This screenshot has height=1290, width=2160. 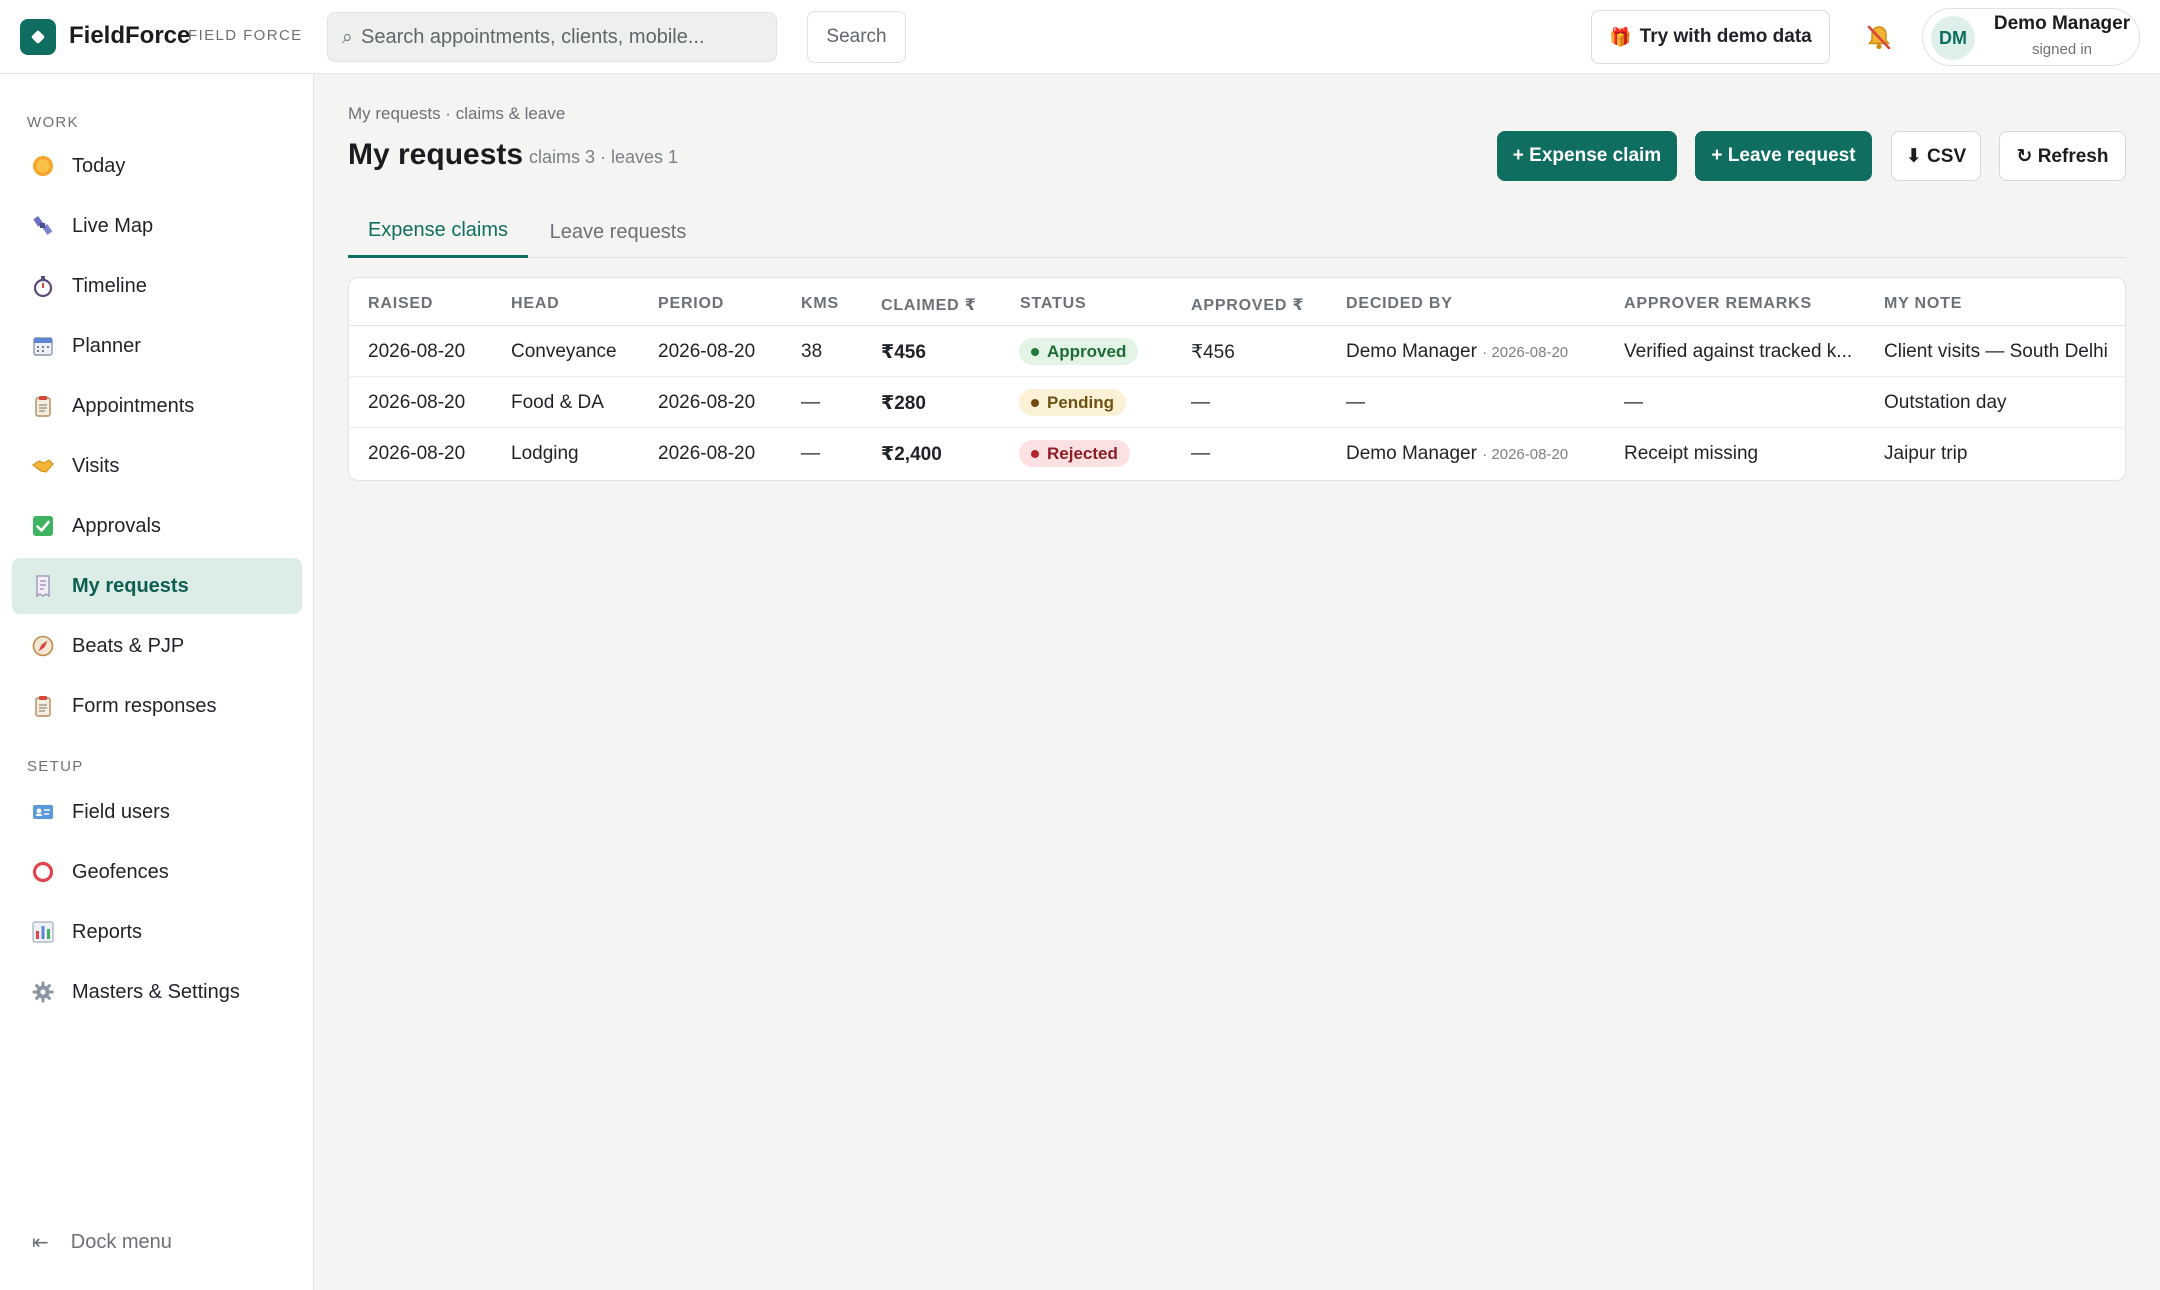 What do you see at coordinates (1725, 36) in the screenshot?
I see `try-demo-data-label: Try with demo data` at bounding box center [1725, 36].